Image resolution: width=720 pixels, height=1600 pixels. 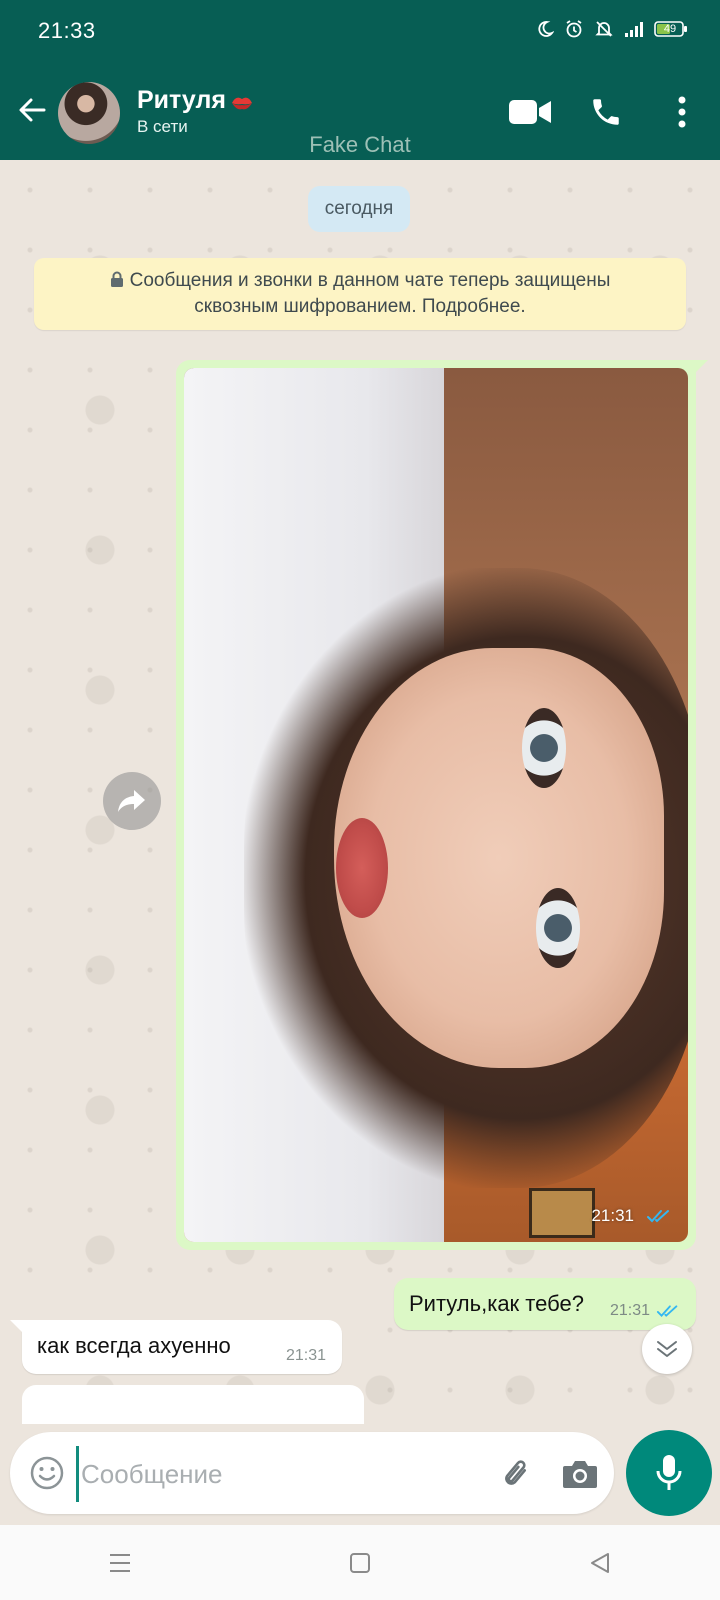 I want to click on mute-bell-icon, so click(x=604, y=29).